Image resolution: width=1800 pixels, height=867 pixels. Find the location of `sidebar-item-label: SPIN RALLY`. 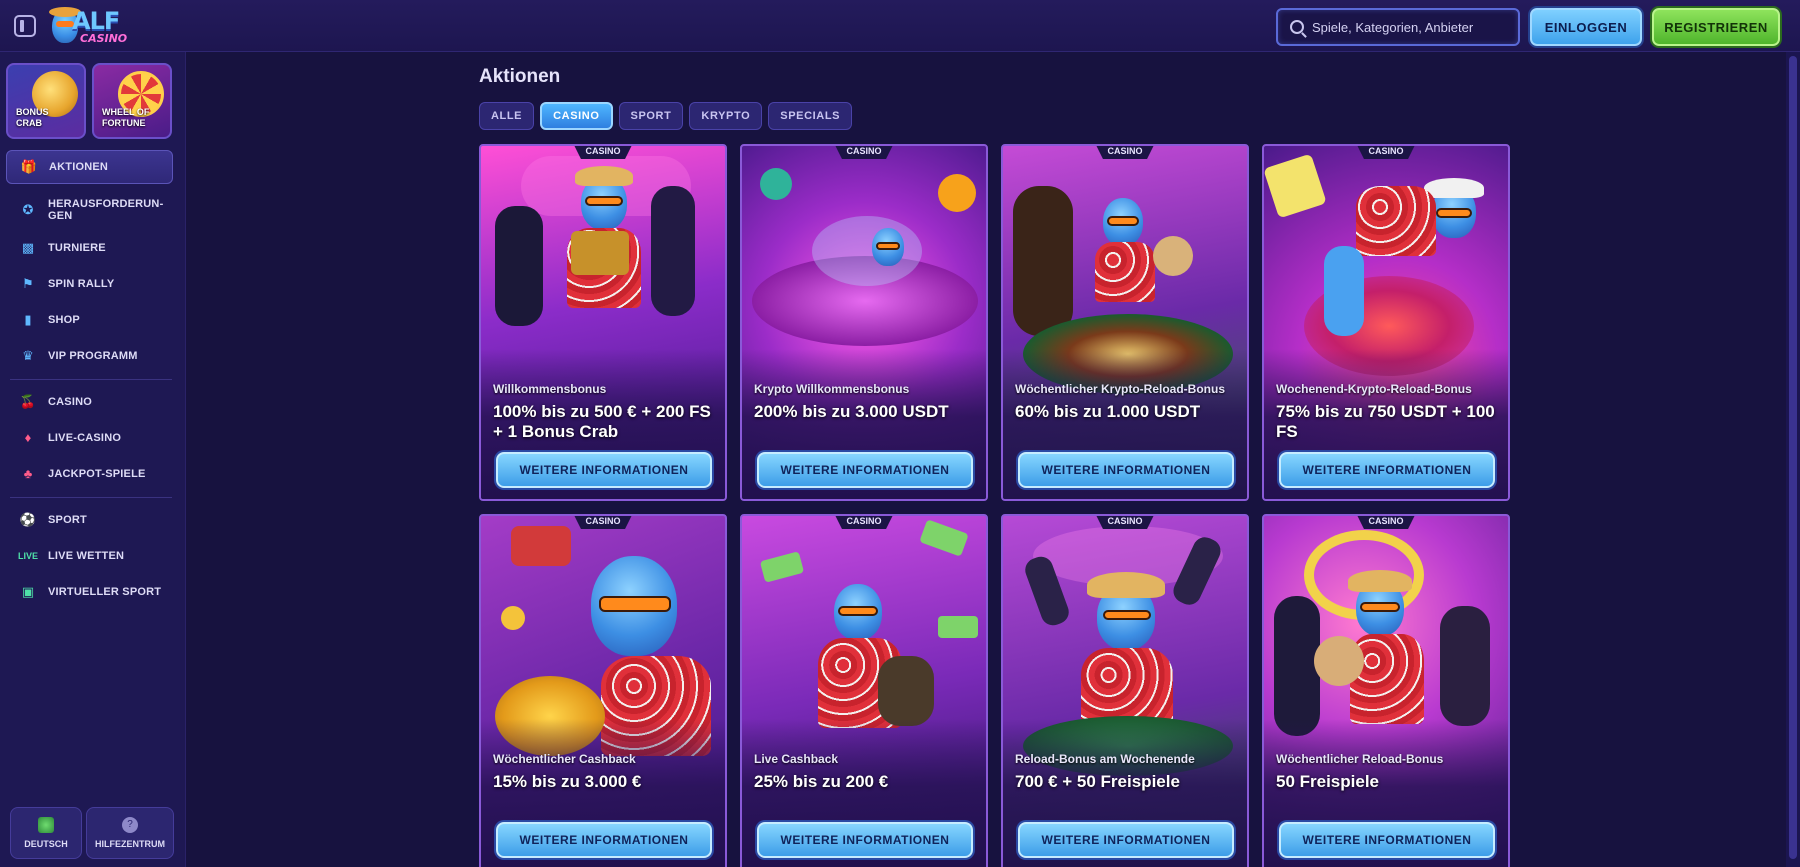

sidebar-item-label: SPIN RALLY is located at coordinates (81, 284).